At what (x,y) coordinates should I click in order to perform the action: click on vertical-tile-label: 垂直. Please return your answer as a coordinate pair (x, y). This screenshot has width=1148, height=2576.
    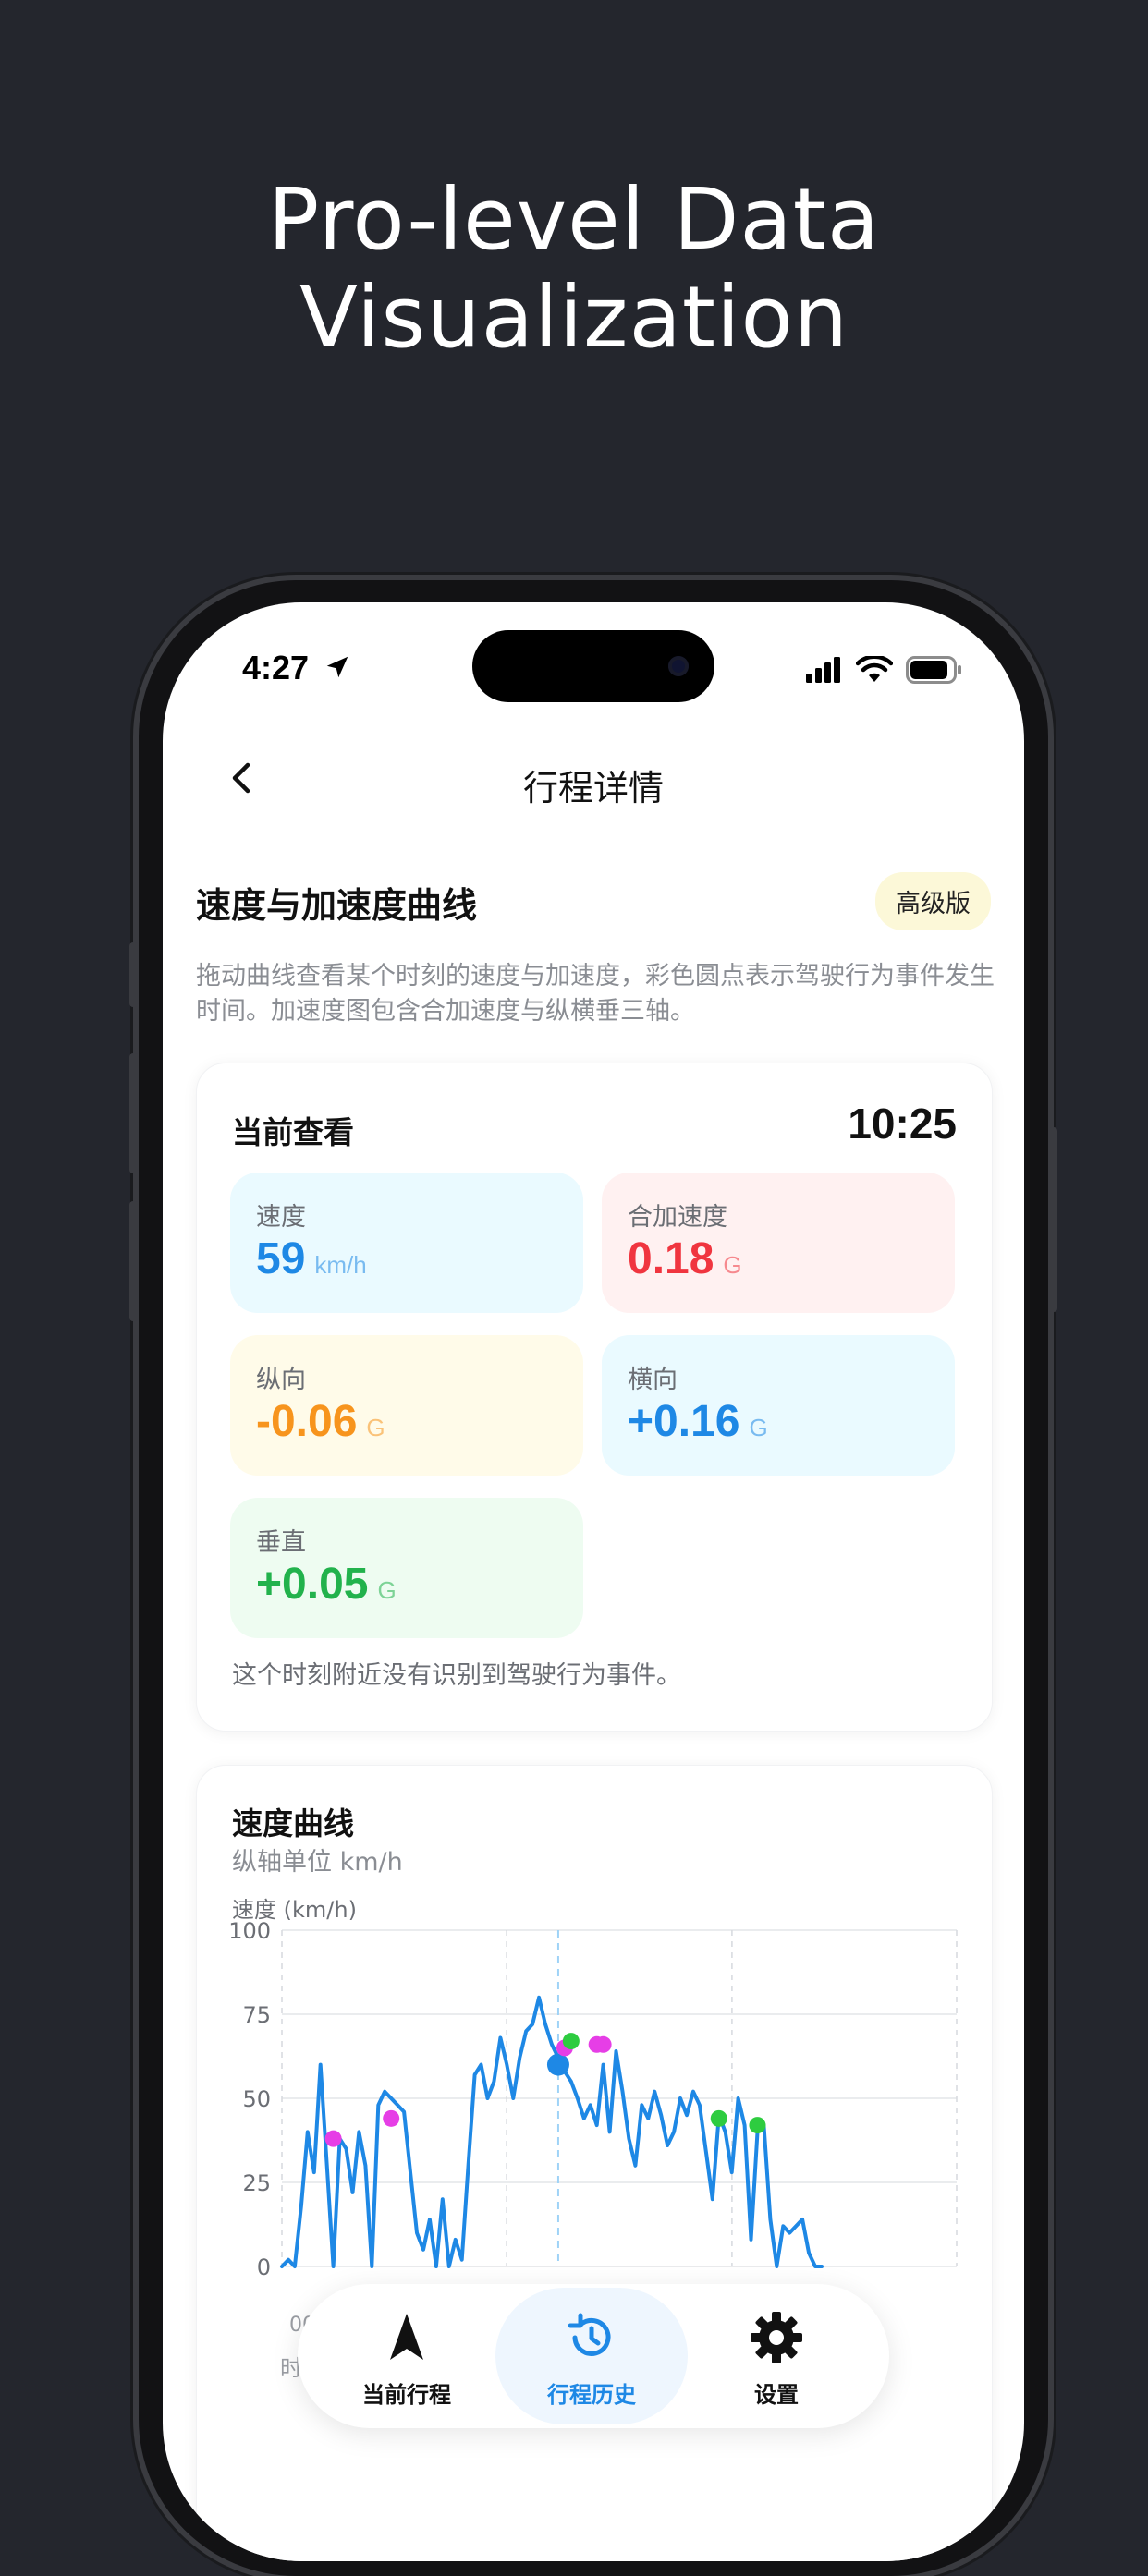
    Looking at the image, I should click on (281, 1542).